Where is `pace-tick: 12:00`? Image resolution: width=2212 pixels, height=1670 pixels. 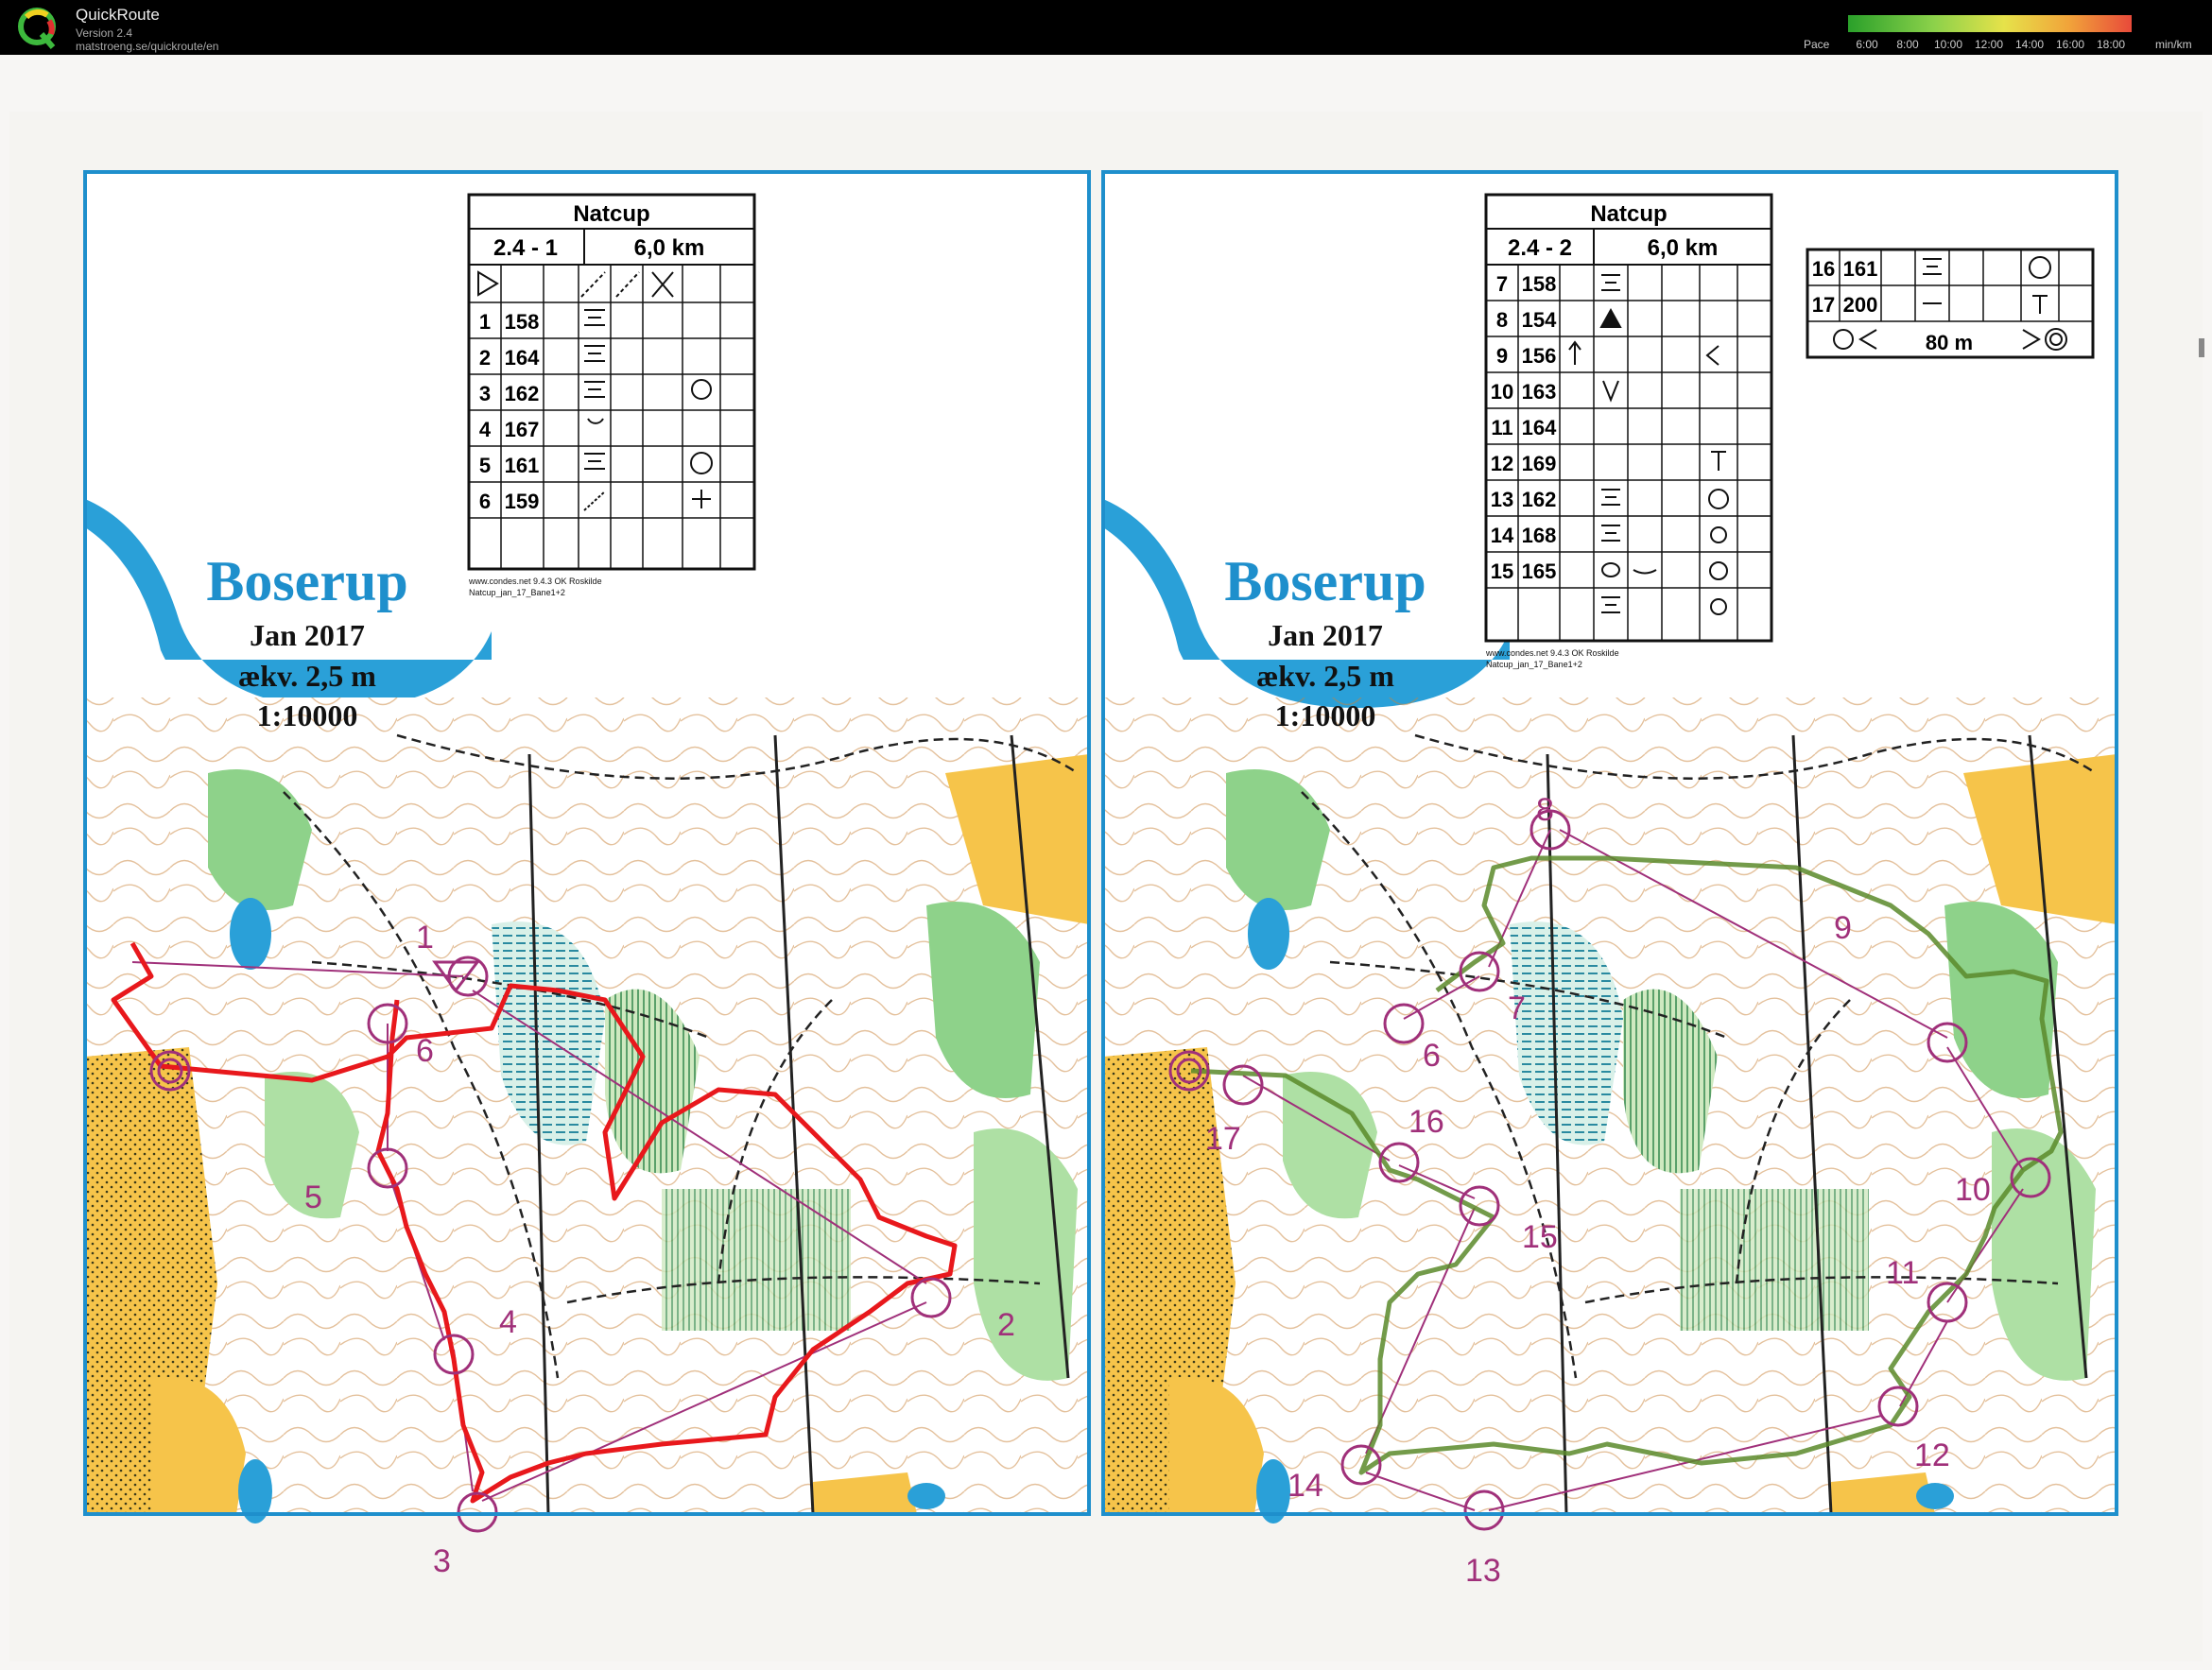
pace-tick: 12:00 is located at coordinates (1989, 45).